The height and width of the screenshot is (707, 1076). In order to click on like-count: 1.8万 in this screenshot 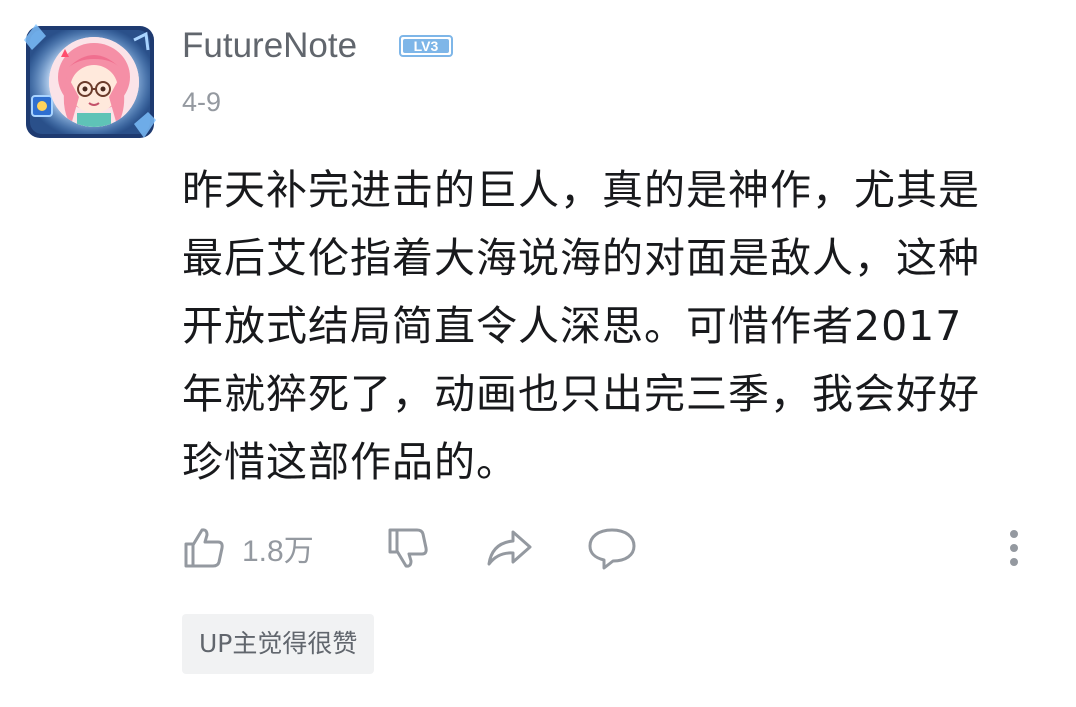, I will do `click(278, 551)`.